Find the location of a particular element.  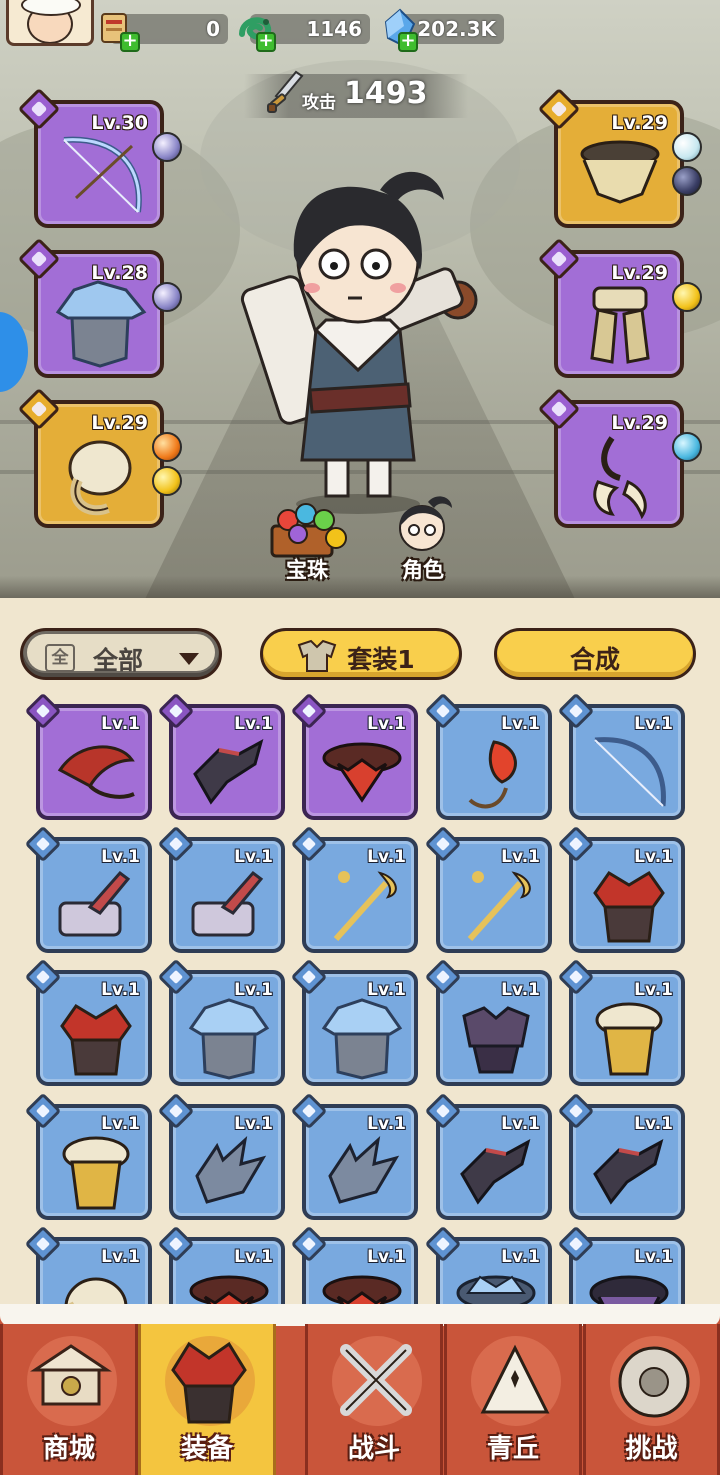

nav-mountain: 青丘 is located at coordinates (513, 1399).